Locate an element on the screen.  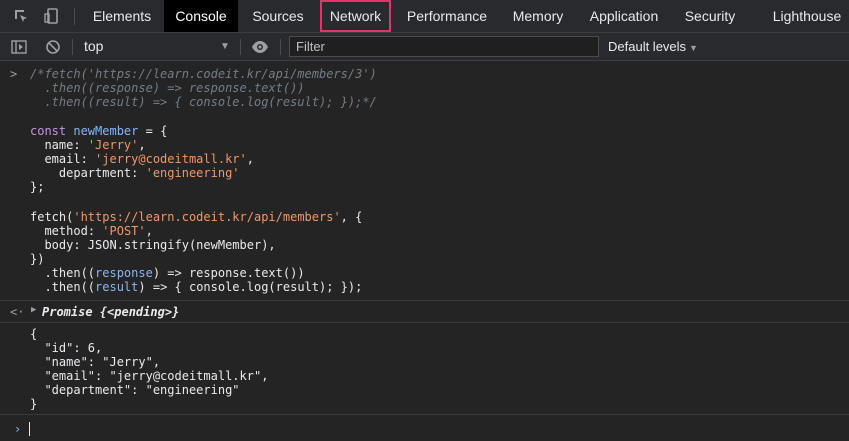
eye-icon is located at coordinates (260, 47).